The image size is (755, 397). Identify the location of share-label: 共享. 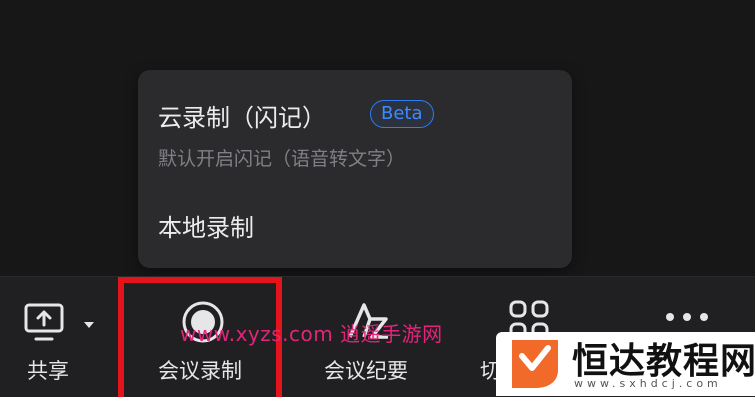
(48, 371).